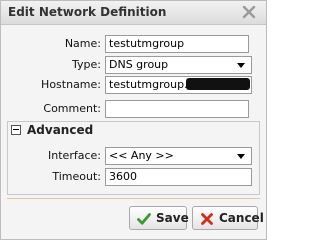  What do you see at coordinates (177, 109) in the screenshot?
I see `comment-field` at bounding box center [177, 109].